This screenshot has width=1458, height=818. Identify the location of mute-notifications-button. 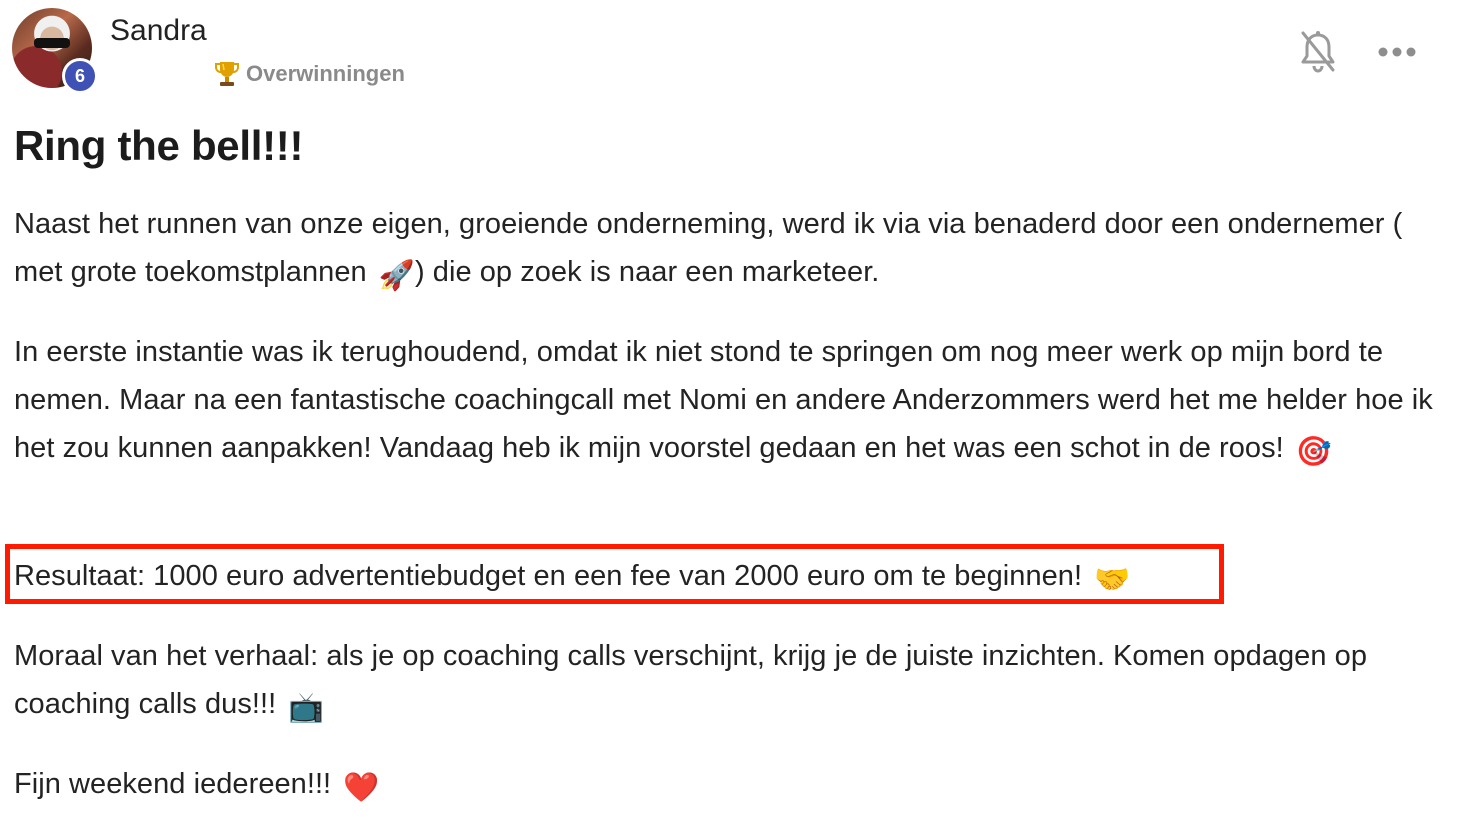
(1318, 52).